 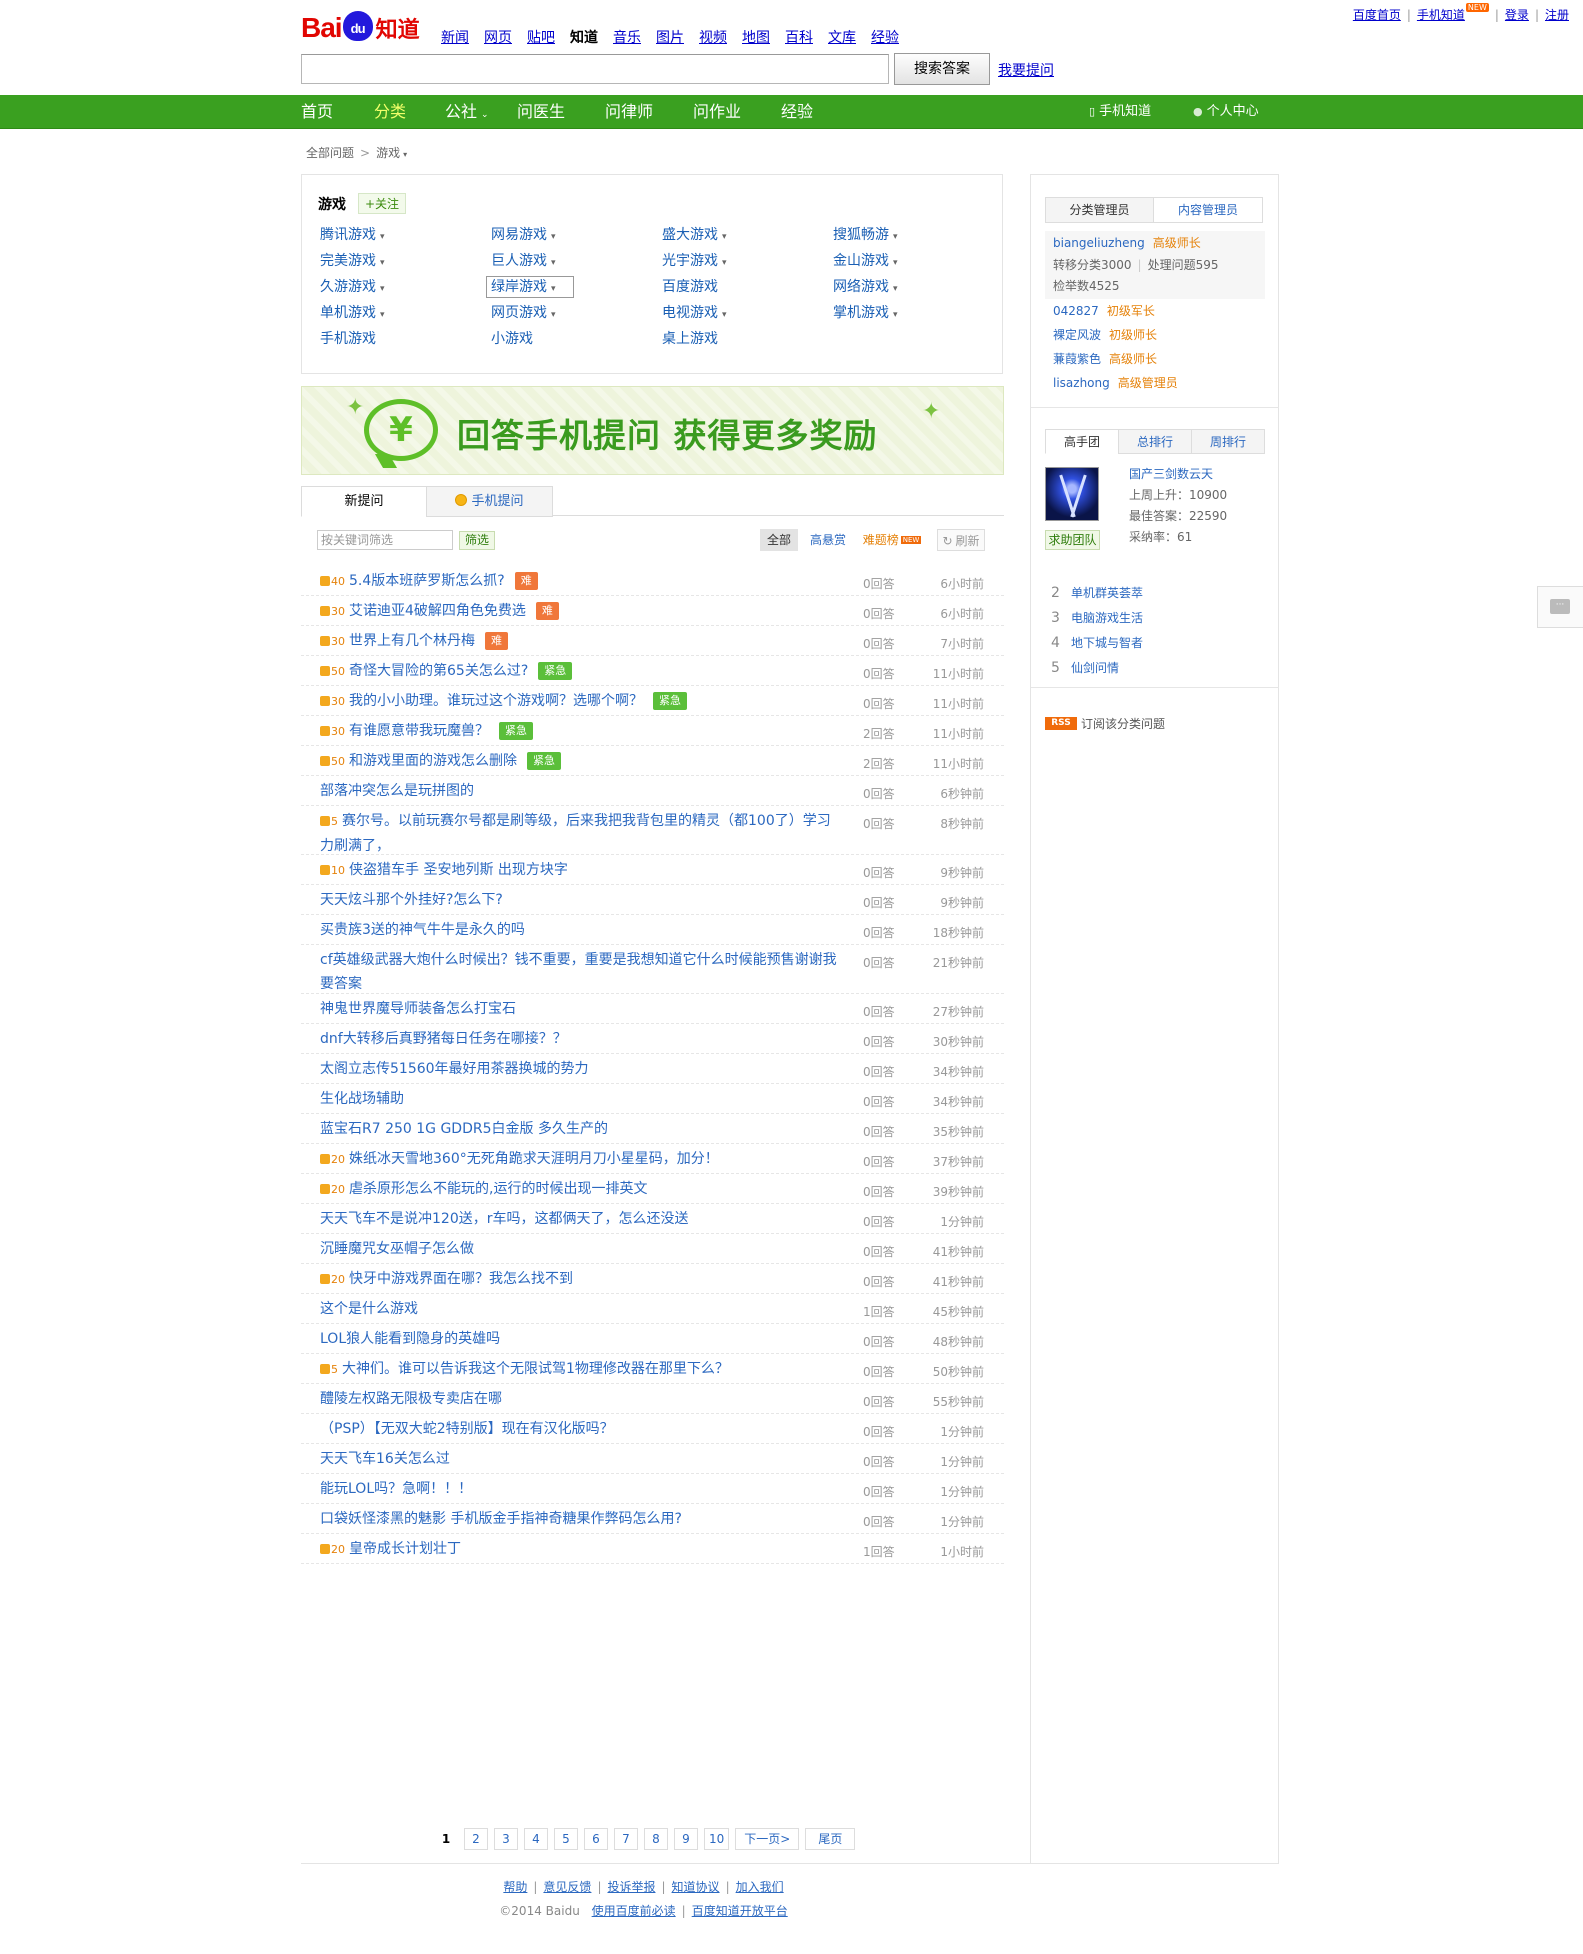 What do you see at coordinates (580, 898) in the screenshot?
I see `question-title: 天天炫斗那个外挂好?怎么下?` at bounding box center [580, 898].